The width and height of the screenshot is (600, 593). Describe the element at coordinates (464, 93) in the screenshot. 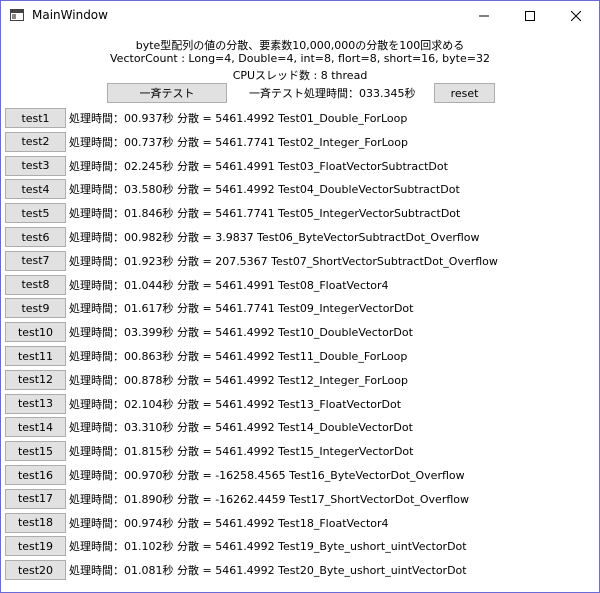

I see `reset-button: reset` at that location.